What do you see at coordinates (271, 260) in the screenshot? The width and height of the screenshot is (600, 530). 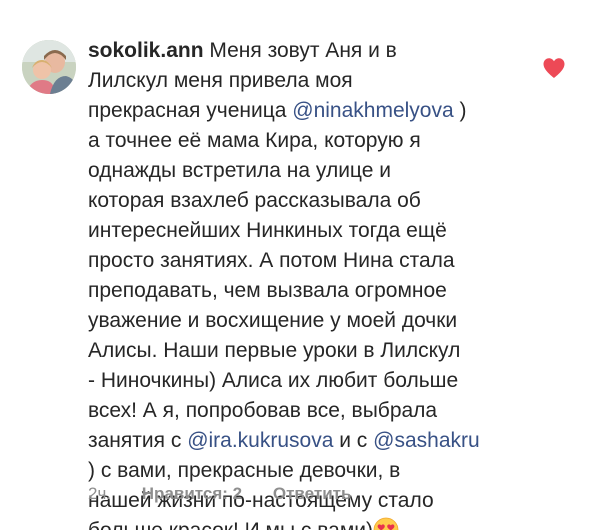 I see `comment-text-line: просто занятиях. А потом Нина стала` at bounding box center [271, 260].